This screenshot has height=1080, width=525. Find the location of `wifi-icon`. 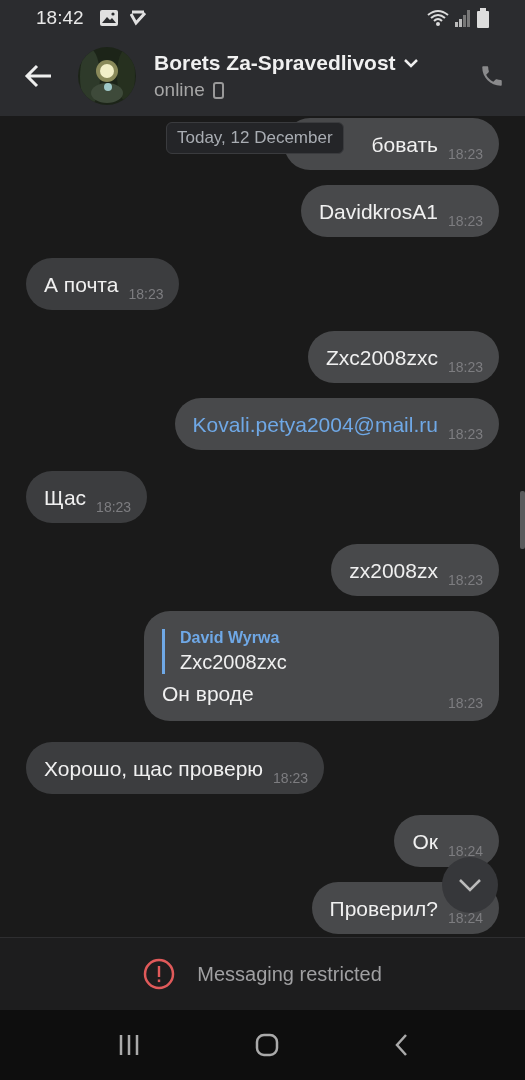

wifi-icon is located at coordinates (438, 18).